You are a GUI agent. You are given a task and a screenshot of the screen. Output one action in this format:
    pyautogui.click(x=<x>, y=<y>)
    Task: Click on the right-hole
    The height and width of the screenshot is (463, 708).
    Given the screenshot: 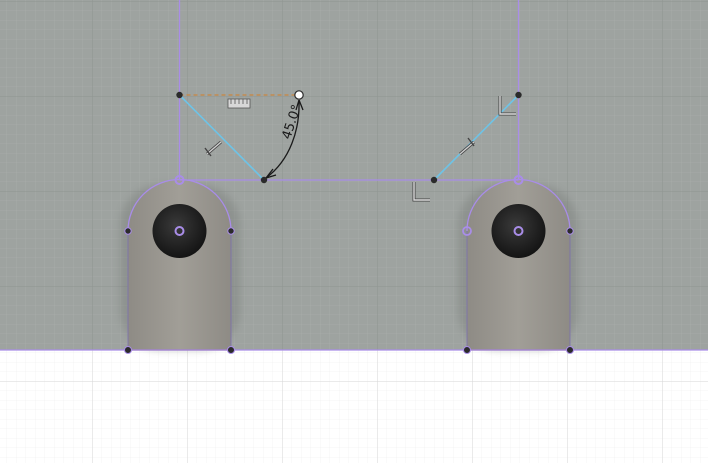 What is the action you would take?
    pyautogui.click(x=518, y=231)
    